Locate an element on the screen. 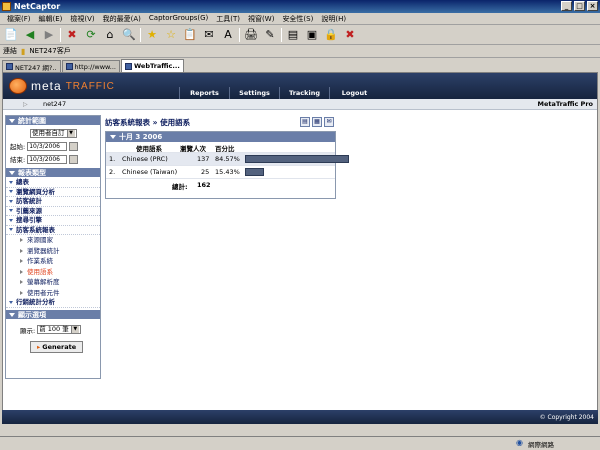 The width and height of the screenshot is (600, 450). lock-icon: 🔒 is located at coordinates (331, 35).